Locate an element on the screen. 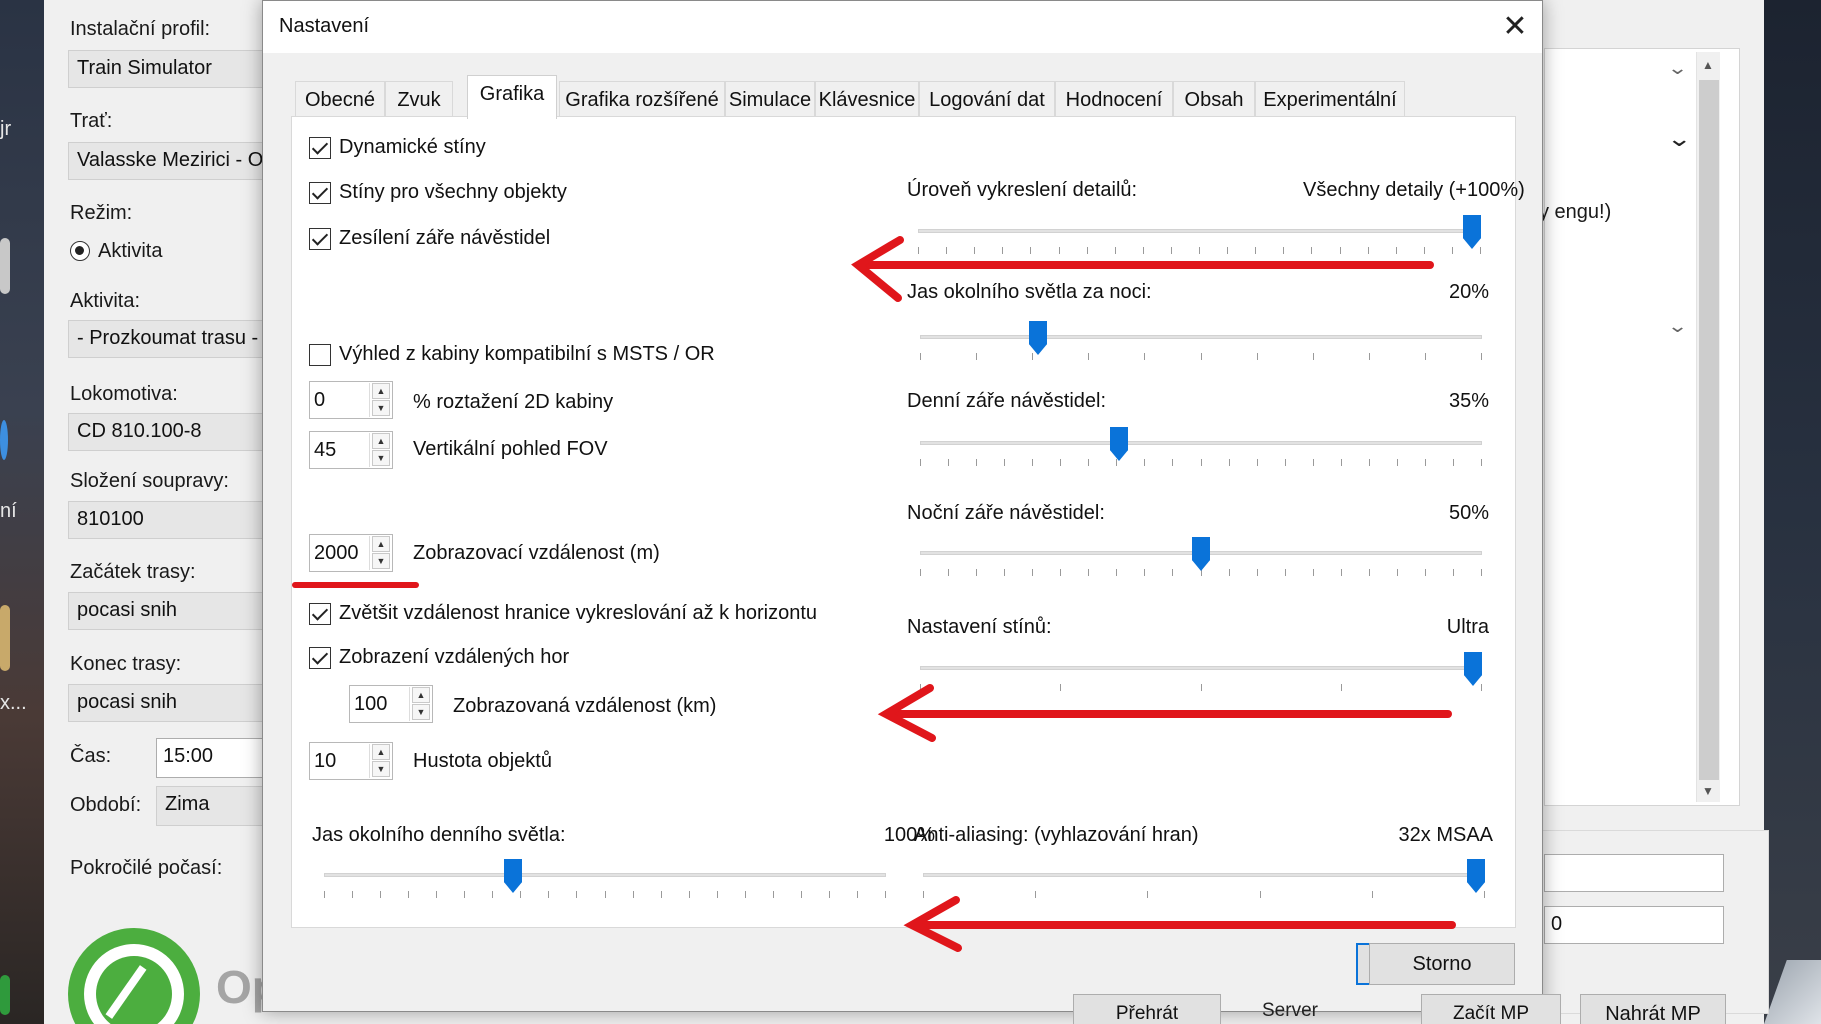 The height and width of the screenshot is (1024, 1821). tab-zvuk: Zvuk is located at coordinates (419, 99).